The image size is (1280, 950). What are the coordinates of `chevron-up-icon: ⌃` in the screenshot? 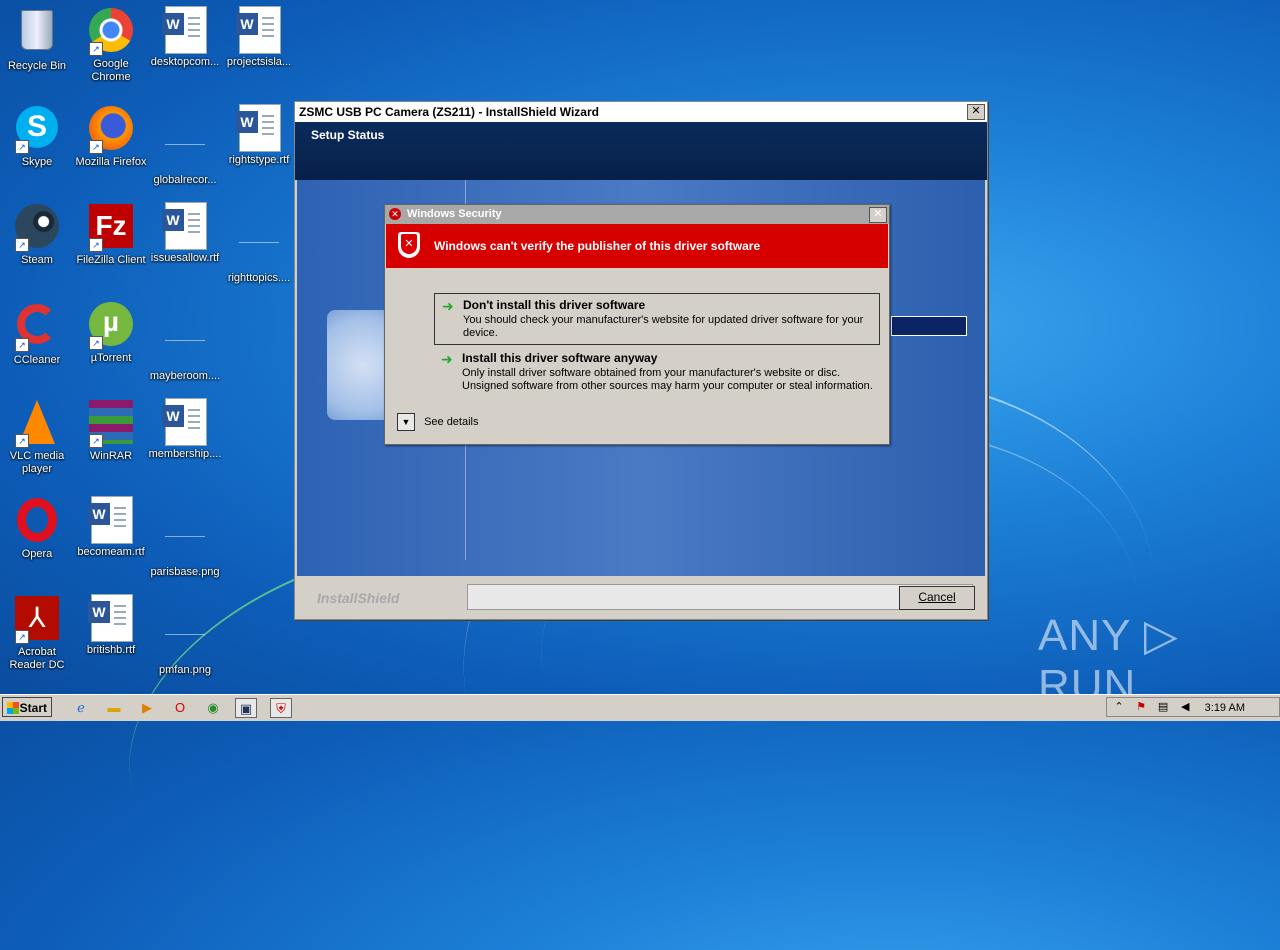 It's located at (1119, 707).